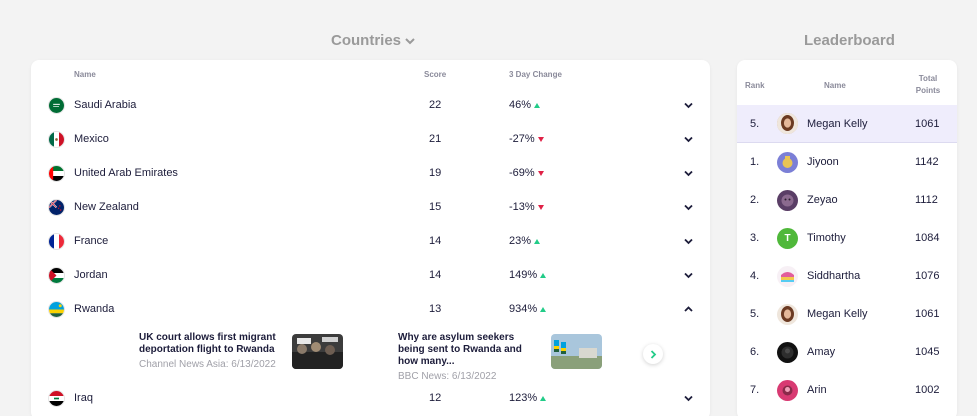 This screenshot has height=416, width=977. Describe the element at coordinates (366, 40) in the screenshot. I see `countries-title: Countries` at that location.